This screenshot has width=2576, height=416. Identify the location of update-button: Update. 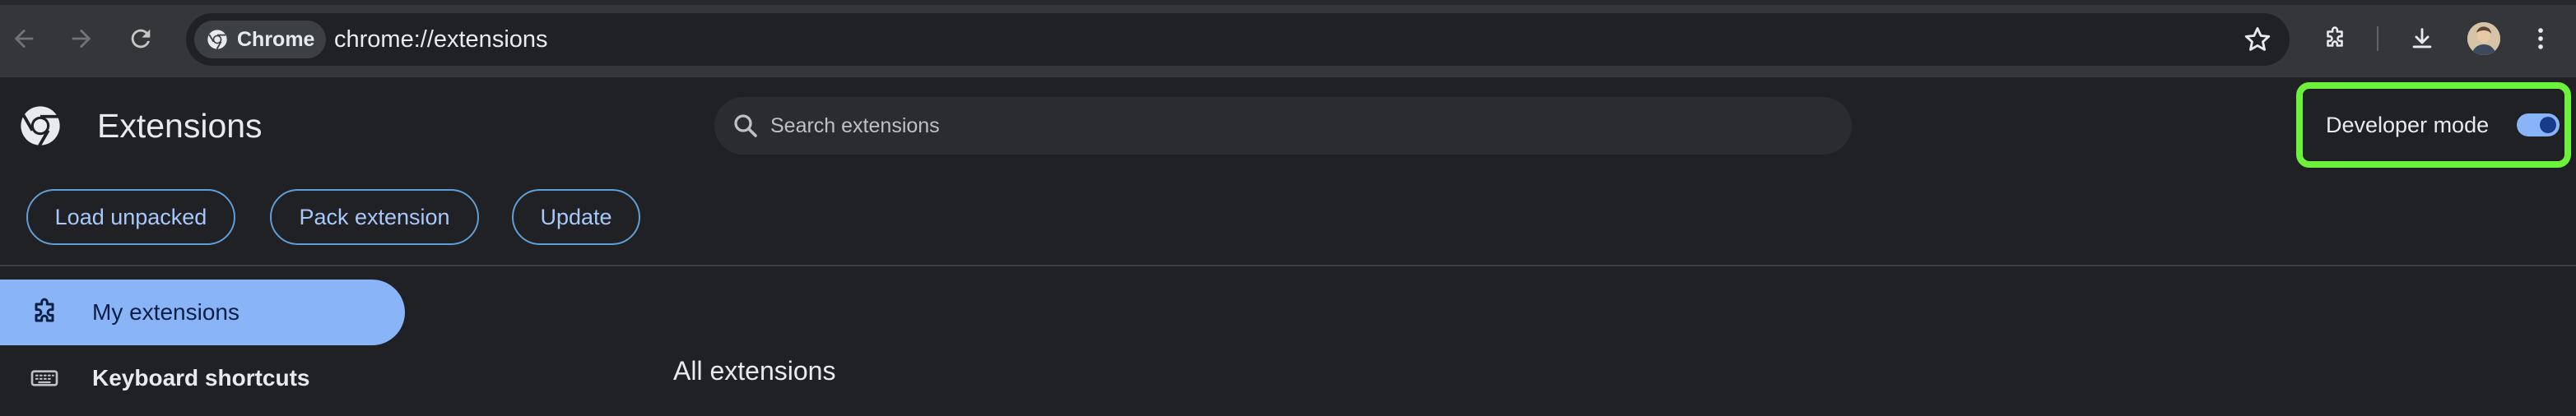
(576, 217).